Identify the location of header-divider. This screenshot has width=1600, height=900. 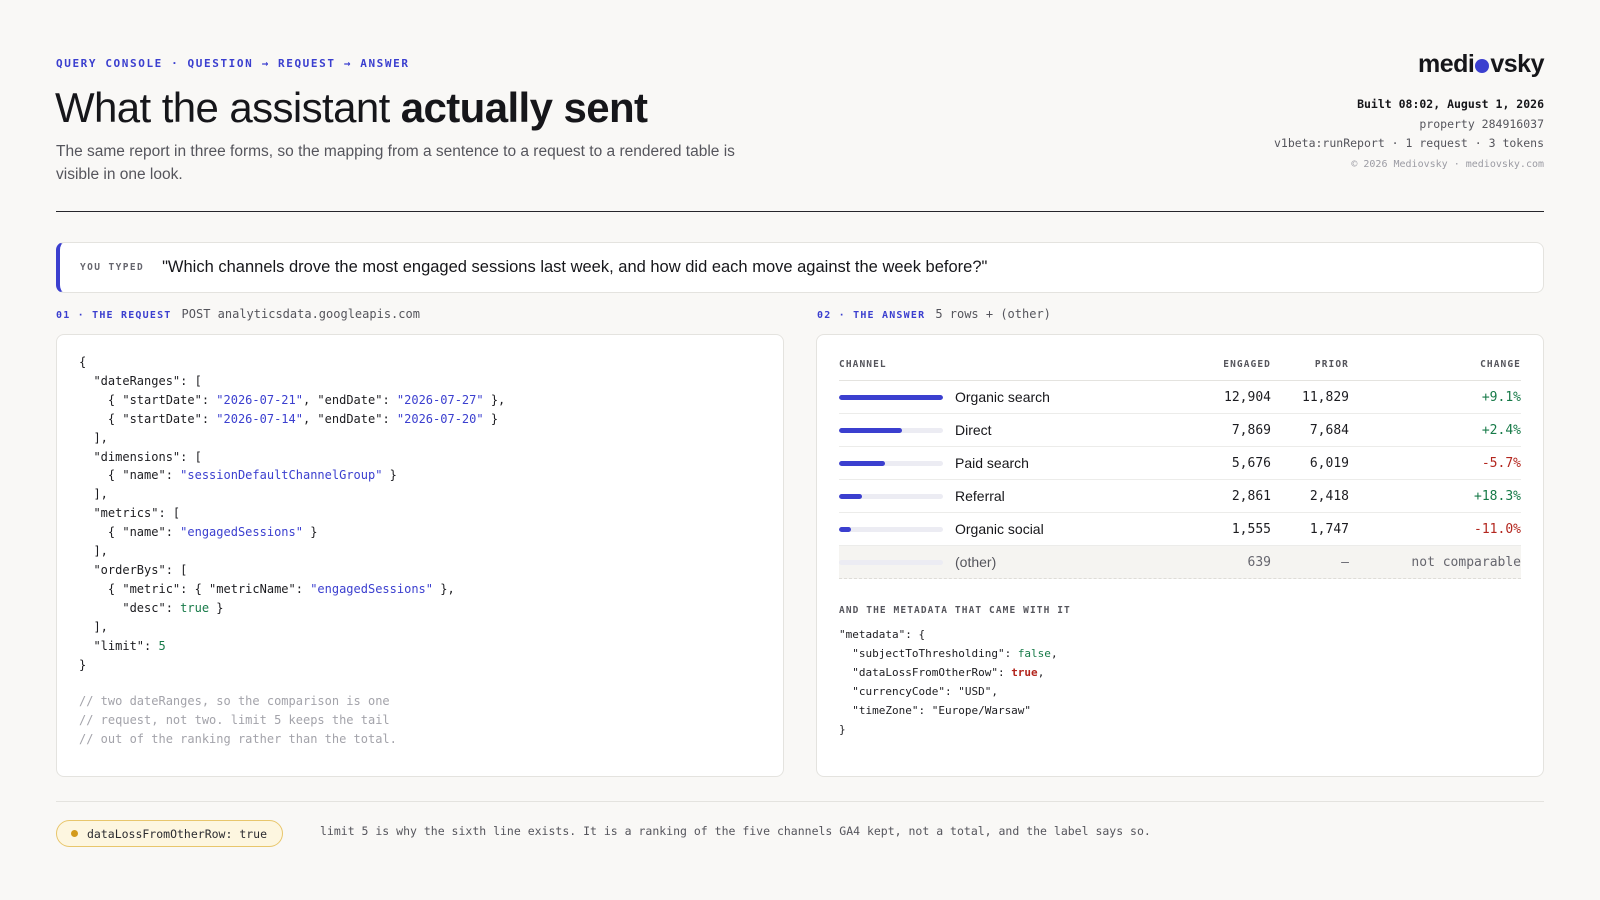
(800, 211).